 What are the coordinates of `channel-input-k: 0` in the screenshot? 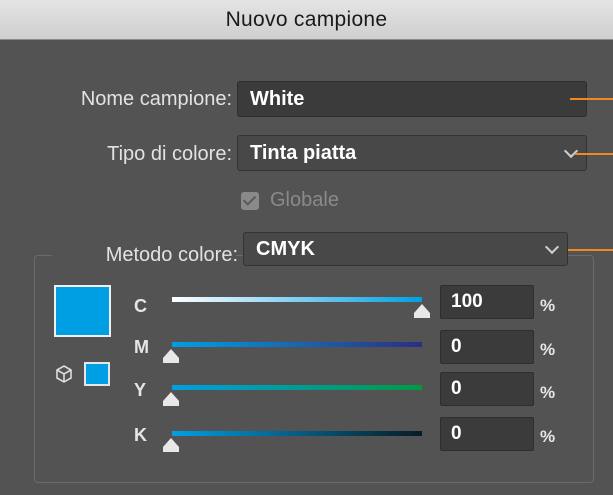 It's located at (487, 434).